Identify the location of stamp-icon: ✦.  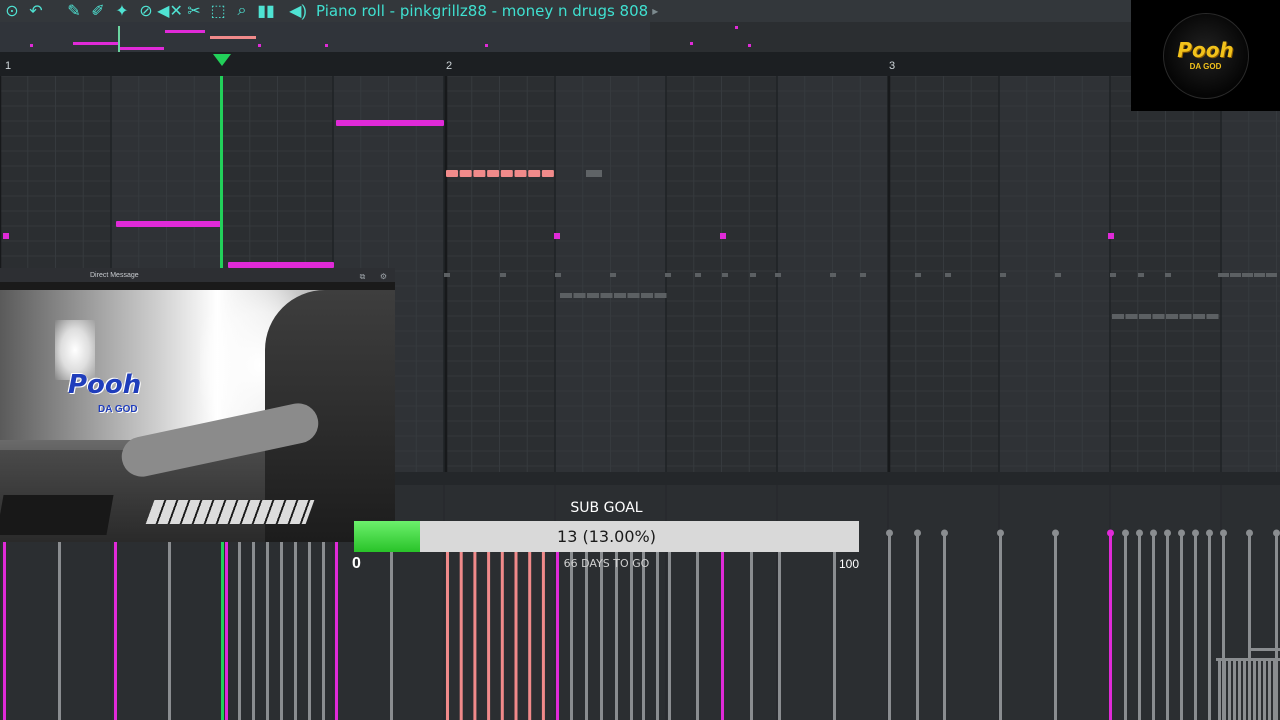
(122, 11).